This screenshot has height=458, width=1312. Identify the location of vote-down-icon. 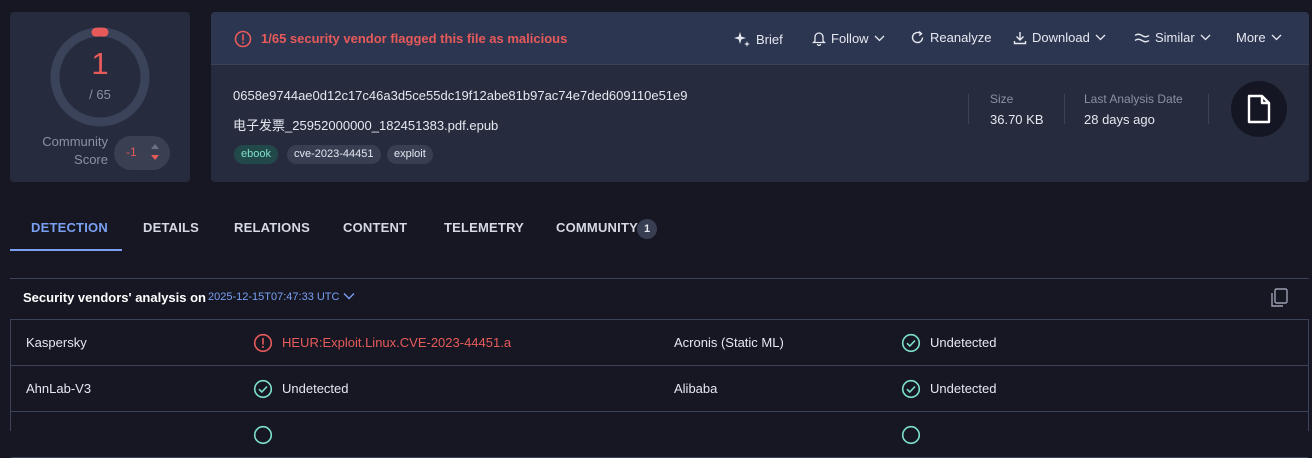
(155, 158).